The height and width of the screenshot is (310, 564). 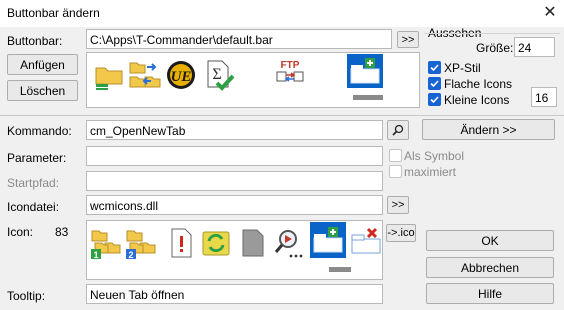 What do you see at coordinates (462, 68) in the screenshot?
I see `xp-style-label: XP-Stil` at bounding box center [462, 68].